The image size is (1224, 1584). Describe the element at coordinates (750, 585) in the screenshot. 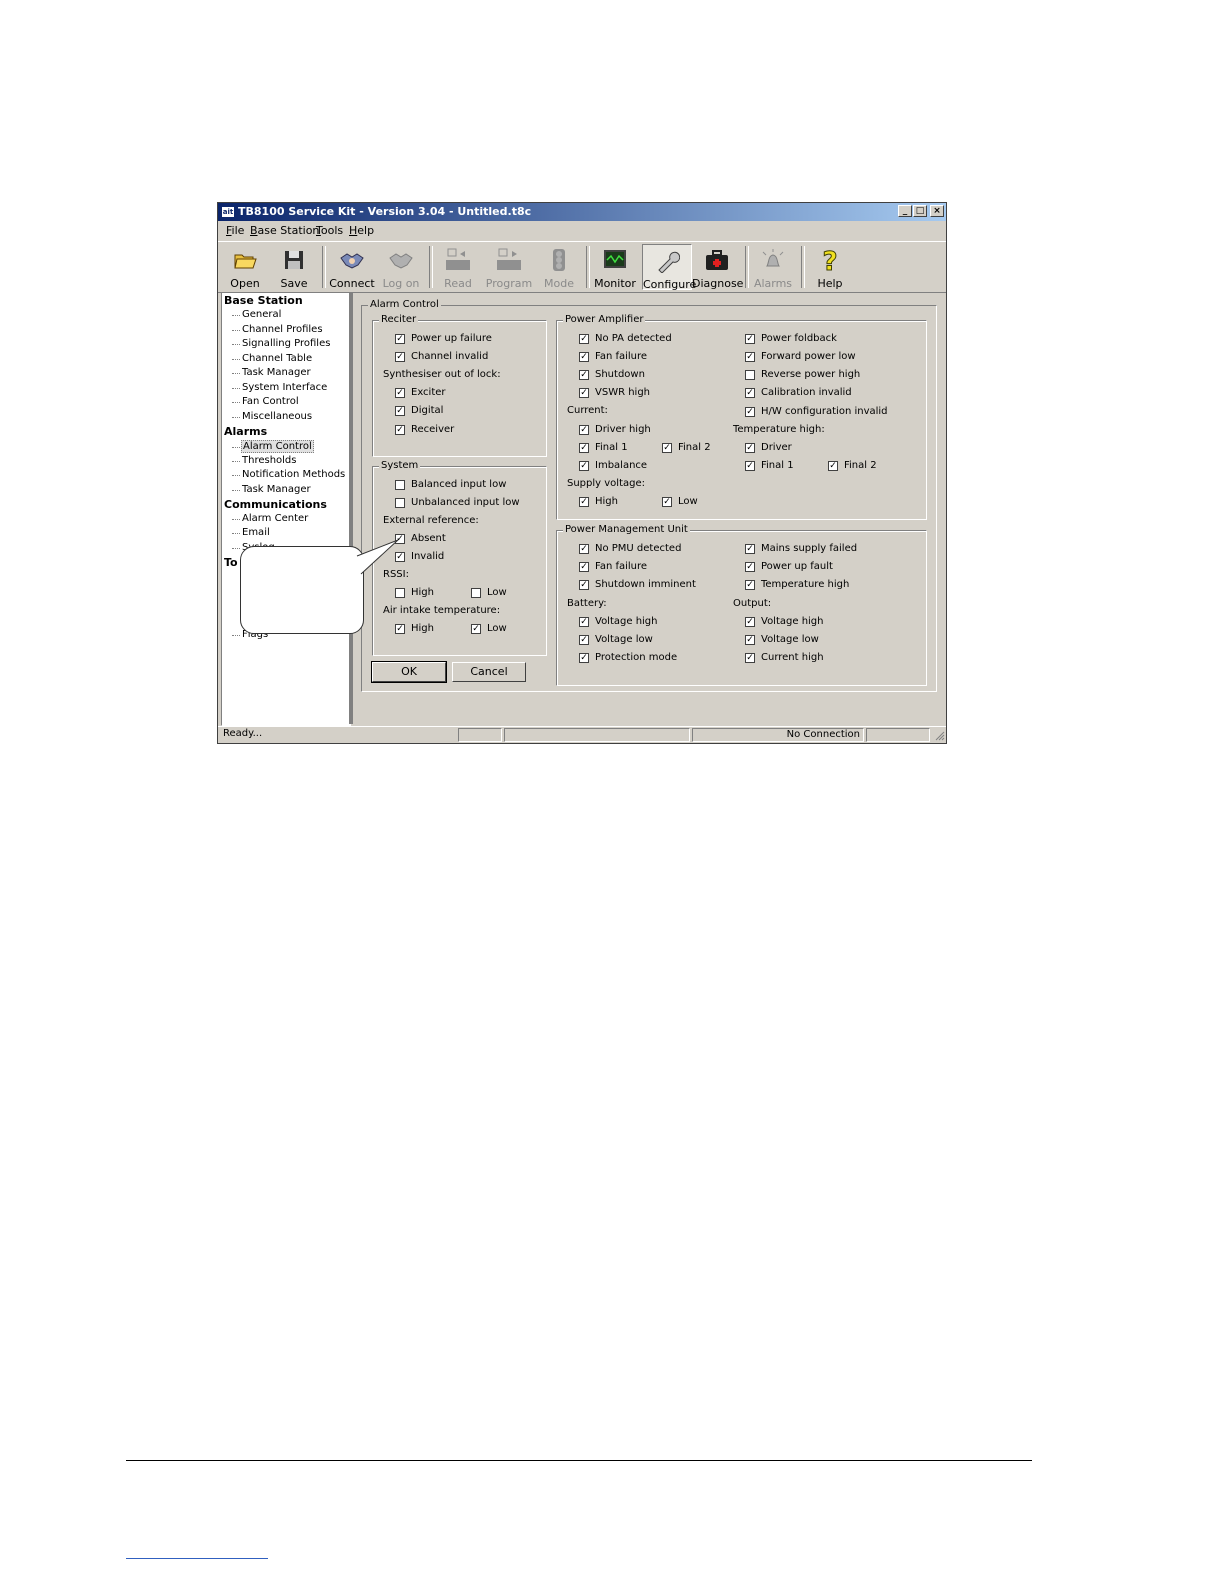

I see `pmu-temperature-high-checkbox: ✓` at that location.